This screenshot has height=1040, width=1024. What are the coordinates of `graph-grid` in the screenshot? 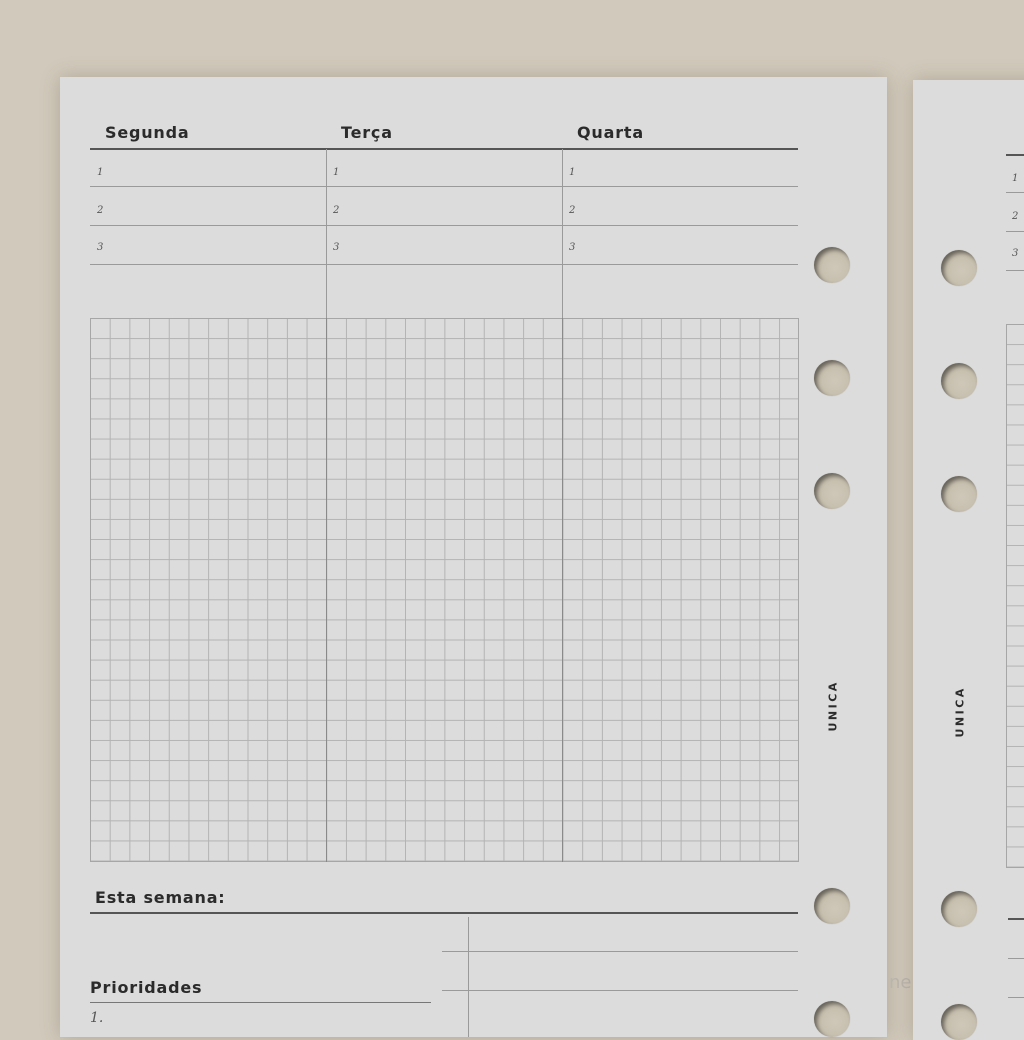 It's located at (1015, 596).